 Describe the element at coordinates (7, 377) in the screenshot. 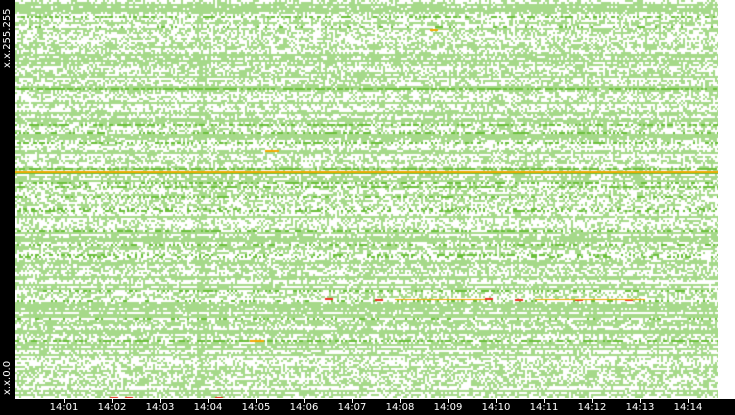

I see `y-label-bottom: x.x.0.0` at that location.